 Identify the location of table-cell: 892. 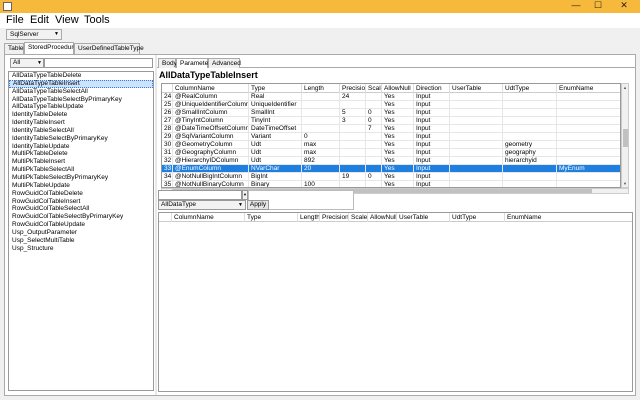
(321, 161).